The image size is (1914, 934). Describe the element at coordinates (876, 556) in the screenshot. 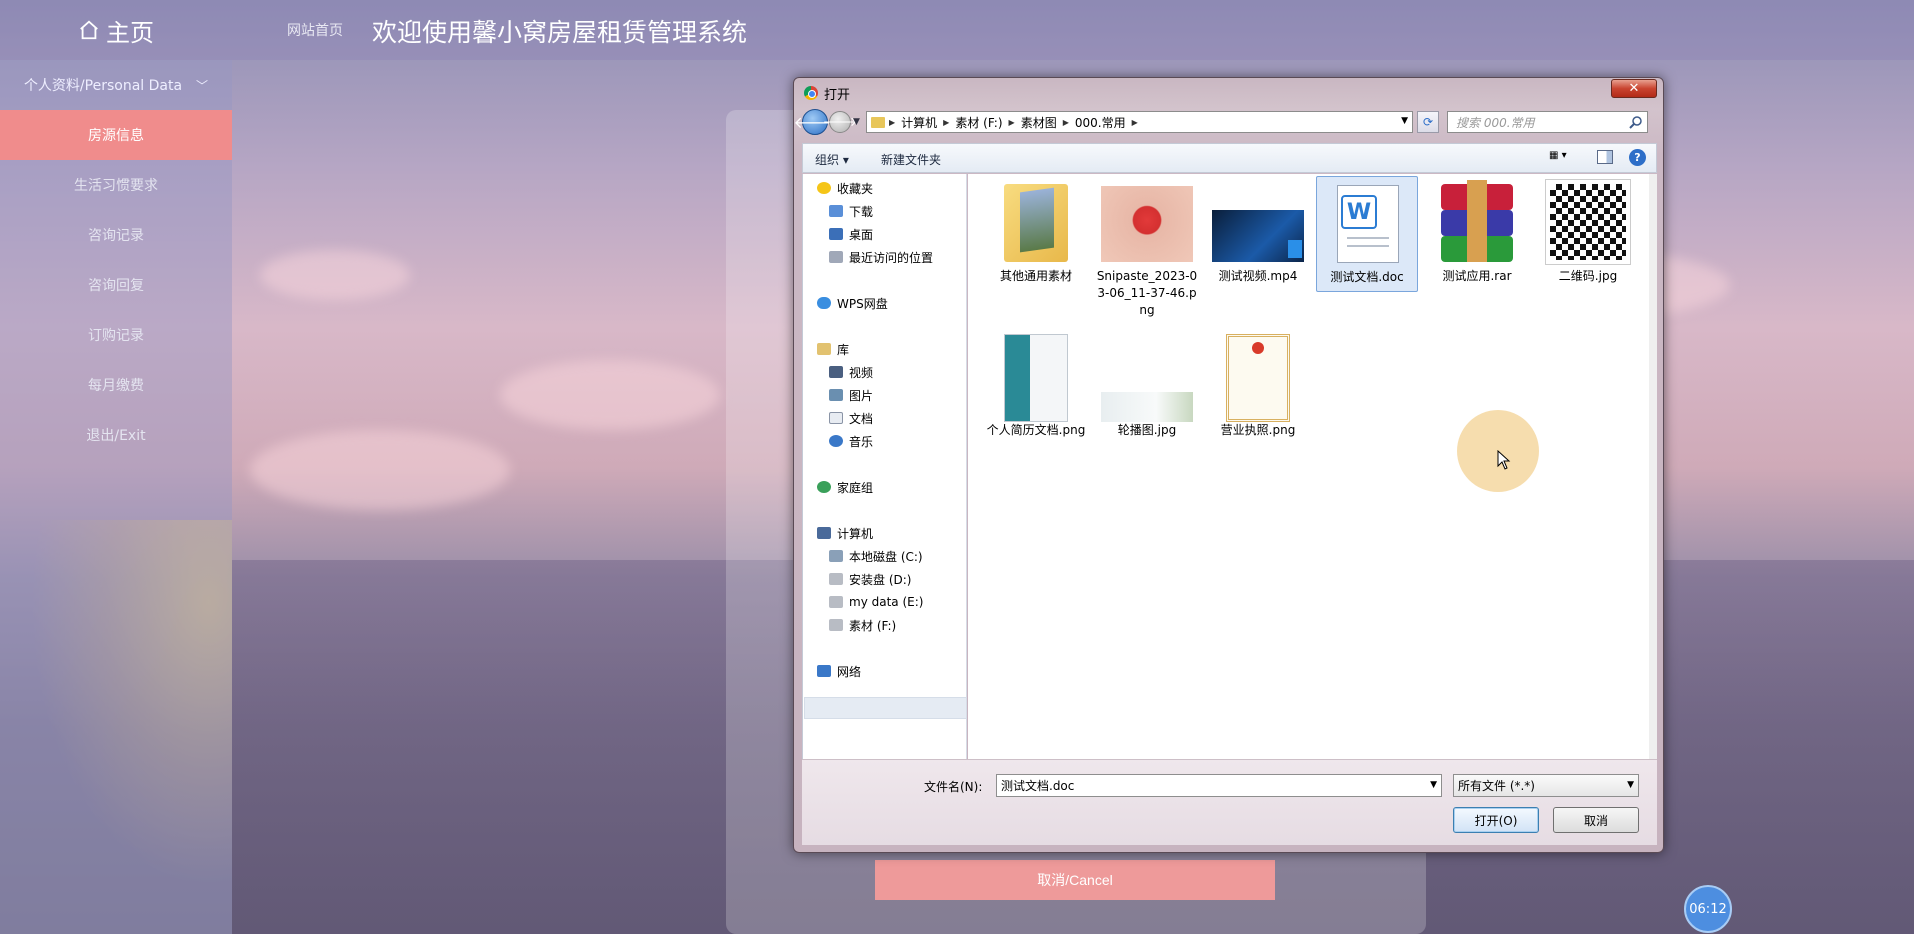

I see `nav-drive-c: 本地磁盘 (C:)` at that location.